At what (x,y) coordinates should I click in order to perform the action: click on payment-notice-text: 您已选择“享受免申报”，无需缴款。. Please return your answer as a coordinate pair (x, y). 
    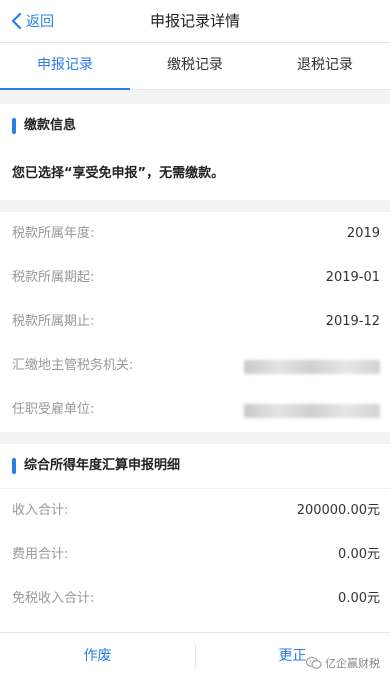
    Looking at the image, I should click on (118, 173).